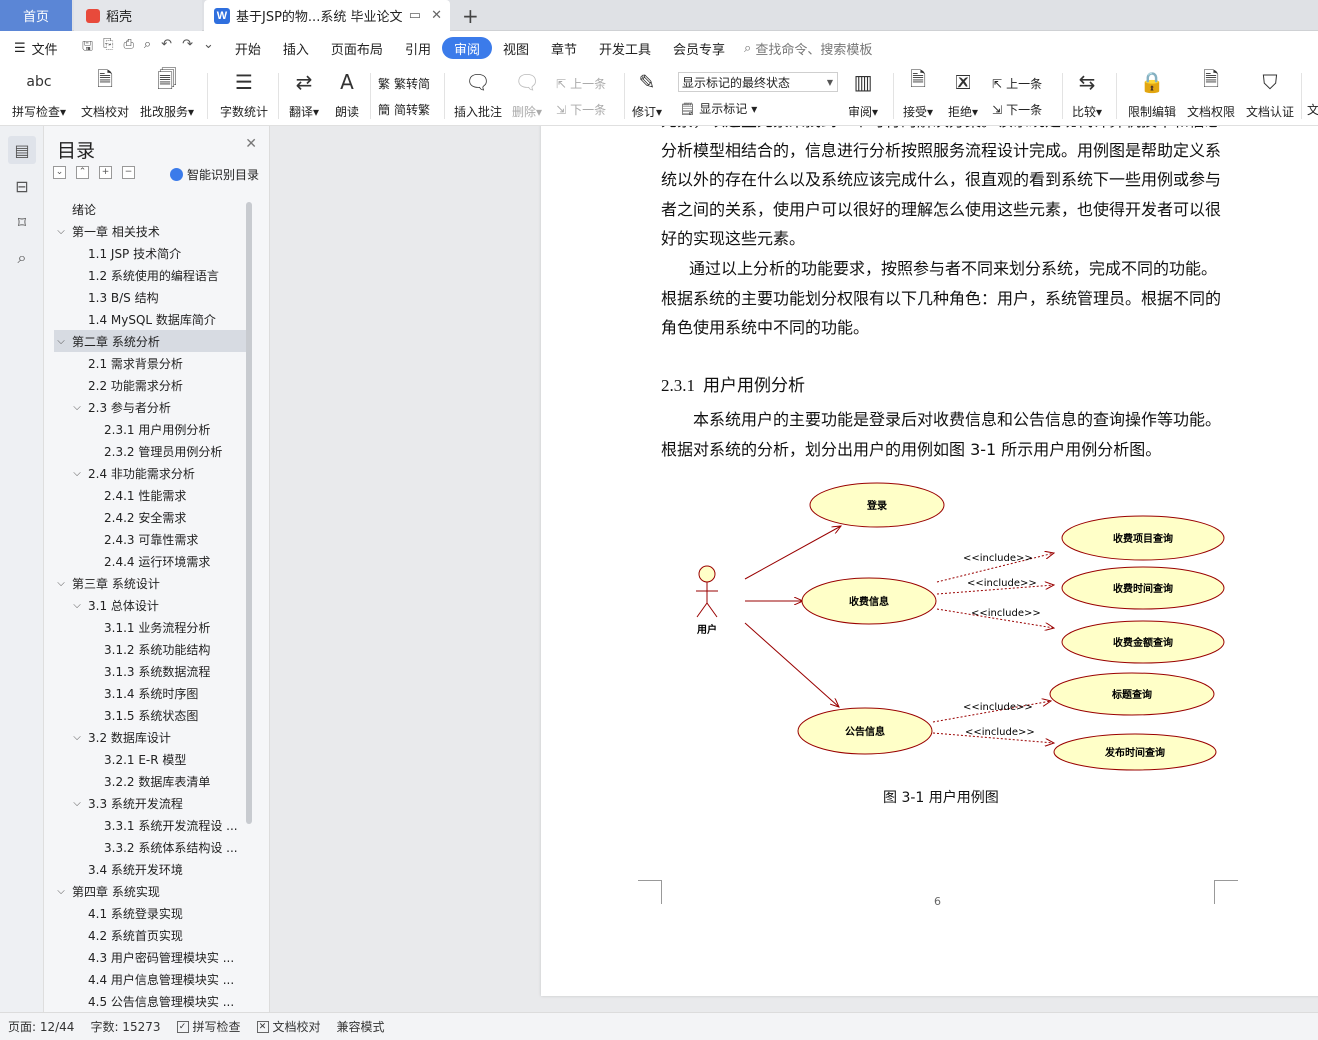  What do you see at coordinates (150, 451) in the screenshot?
I see `toc-item: 2.3.2 管理员用例分析` at bounding box center [150, 451].